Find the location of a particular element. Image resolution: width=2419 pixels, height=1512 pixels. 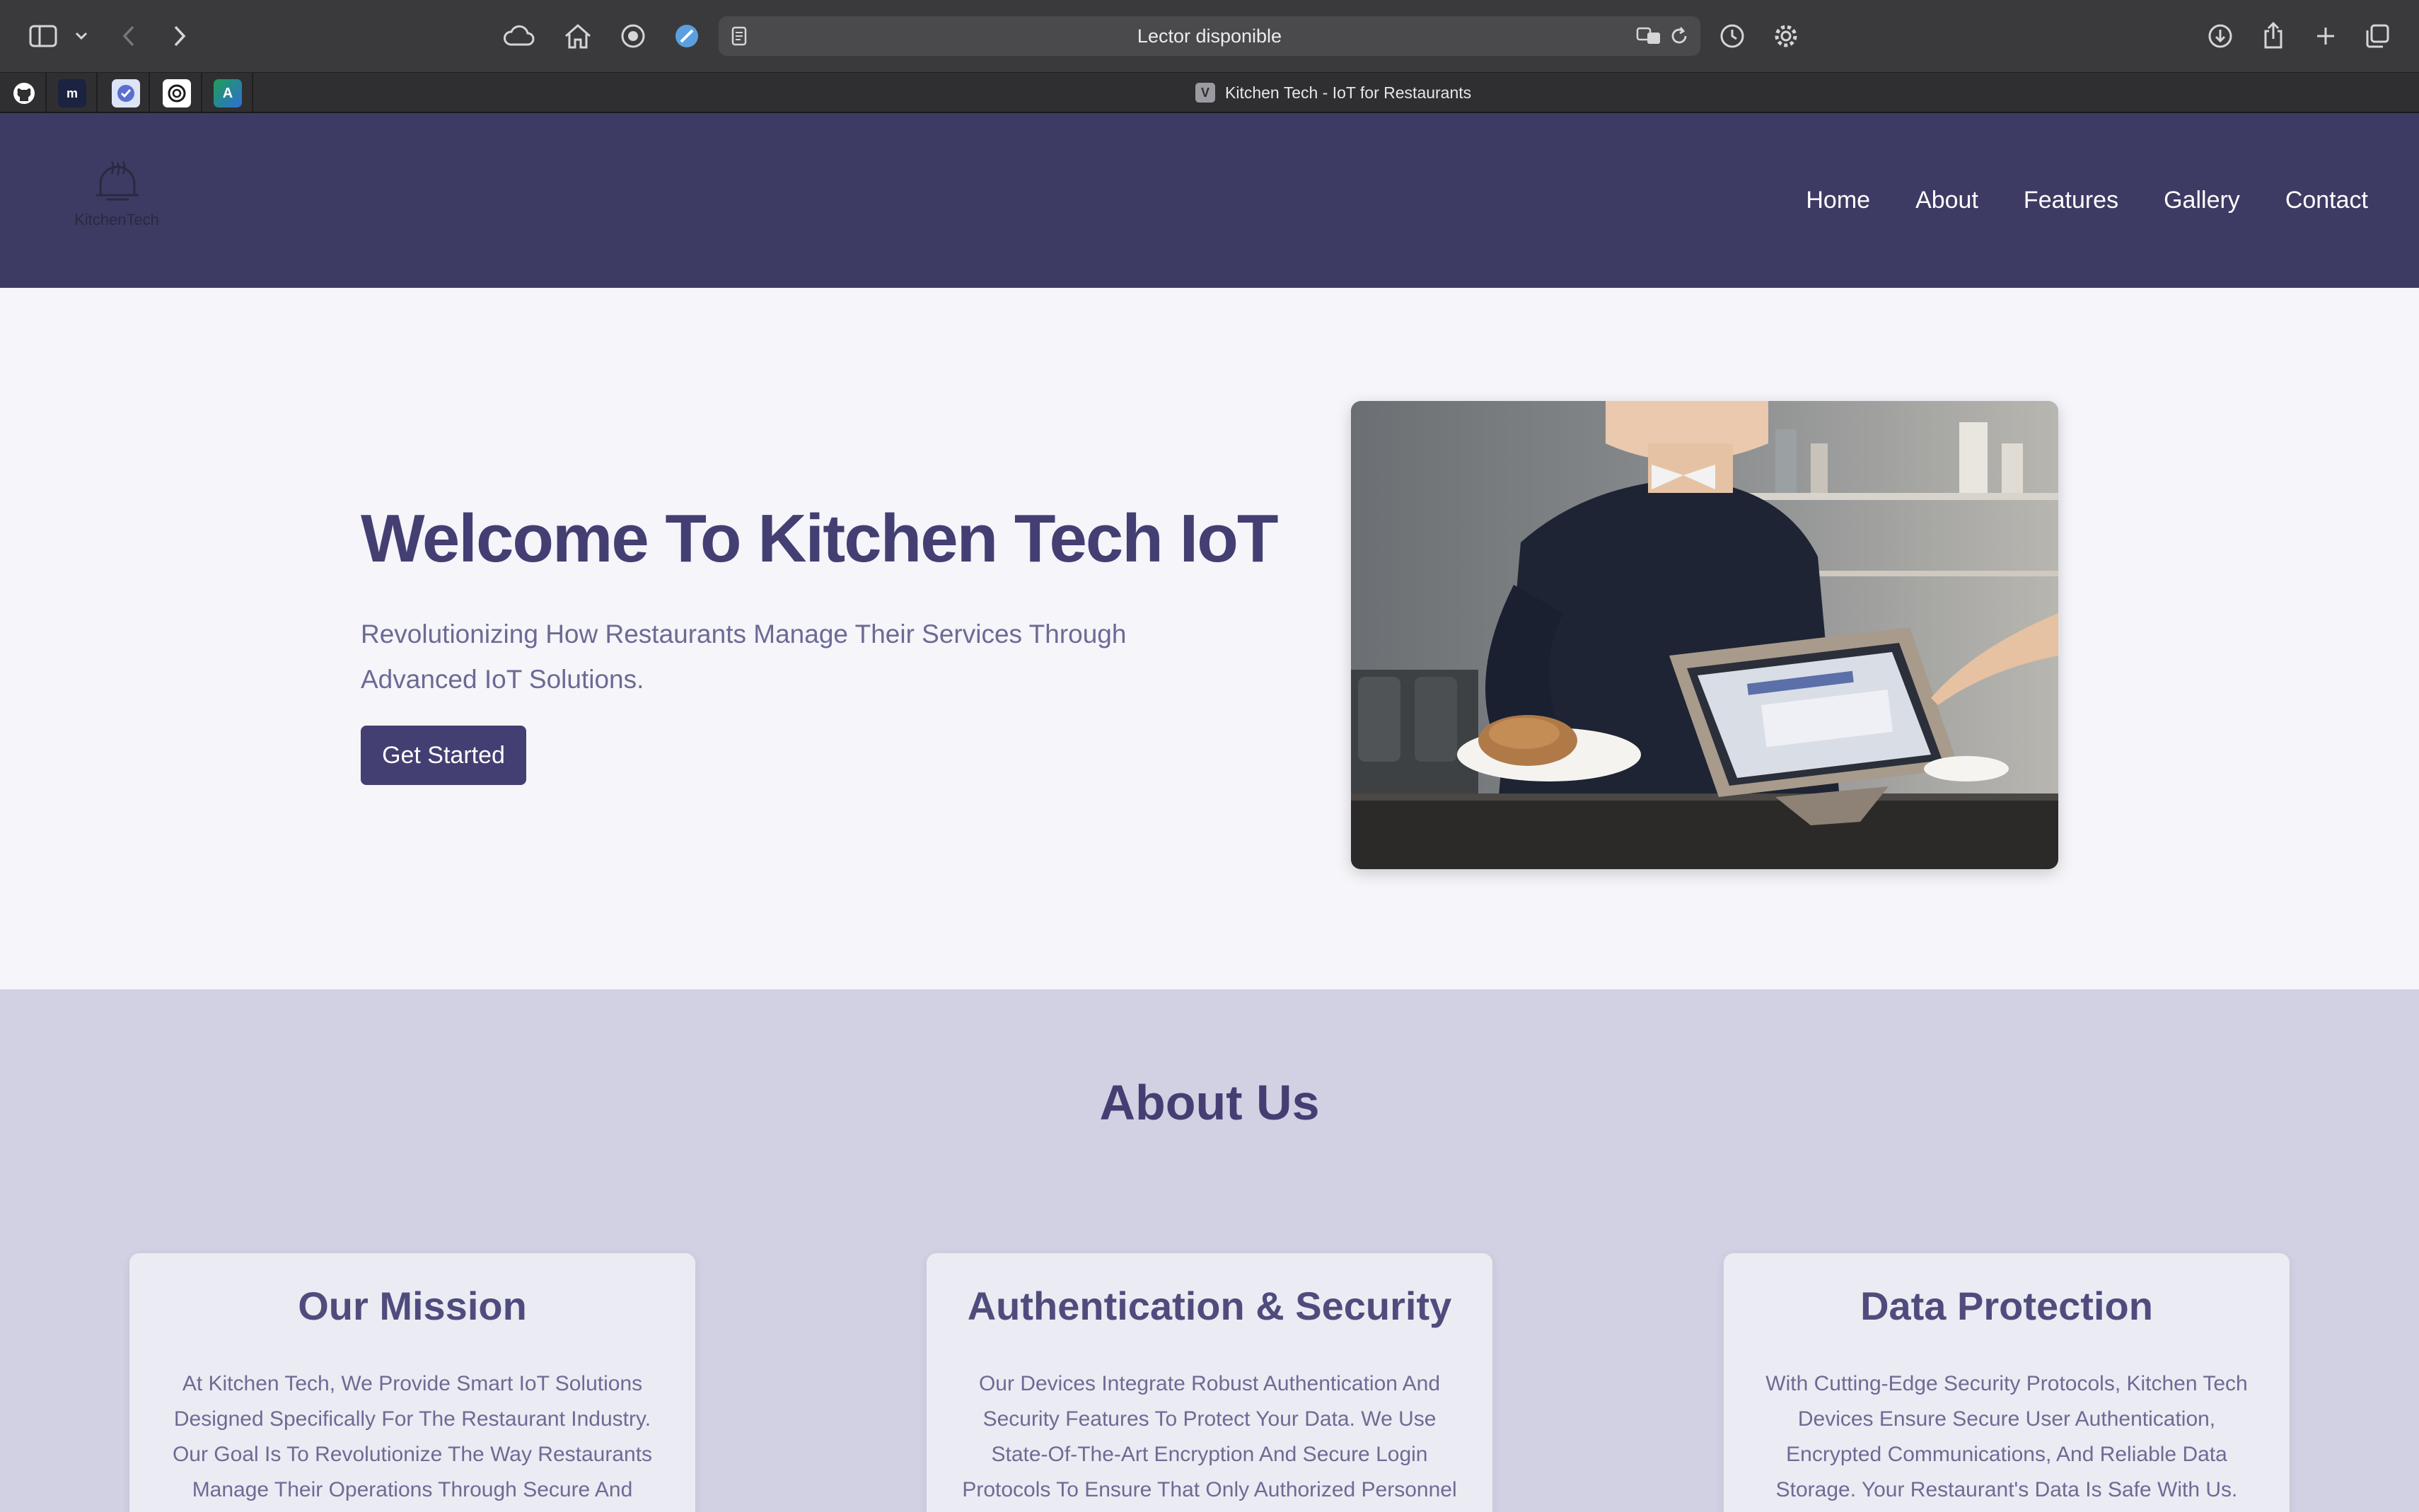

card-title: Authentication & Security is located at coordinates (1209, 1306).